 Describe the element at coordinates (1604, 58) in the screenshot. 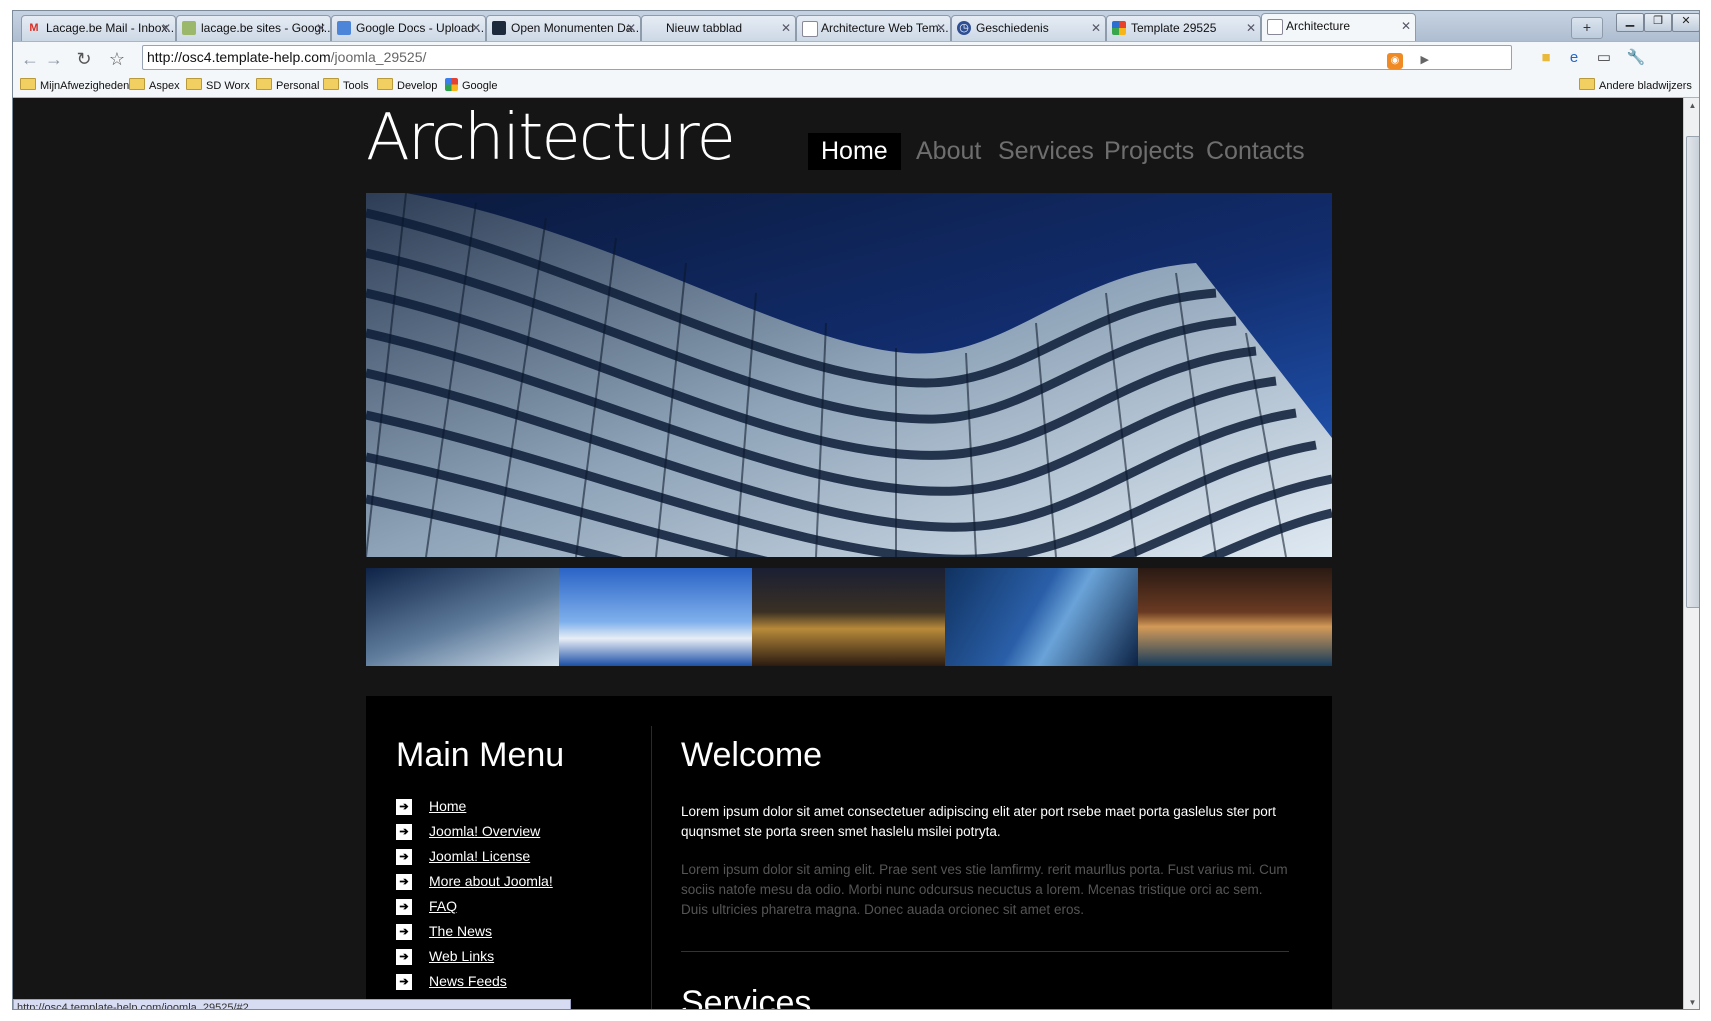

I see `page-menu-icon: ▭` at that location.